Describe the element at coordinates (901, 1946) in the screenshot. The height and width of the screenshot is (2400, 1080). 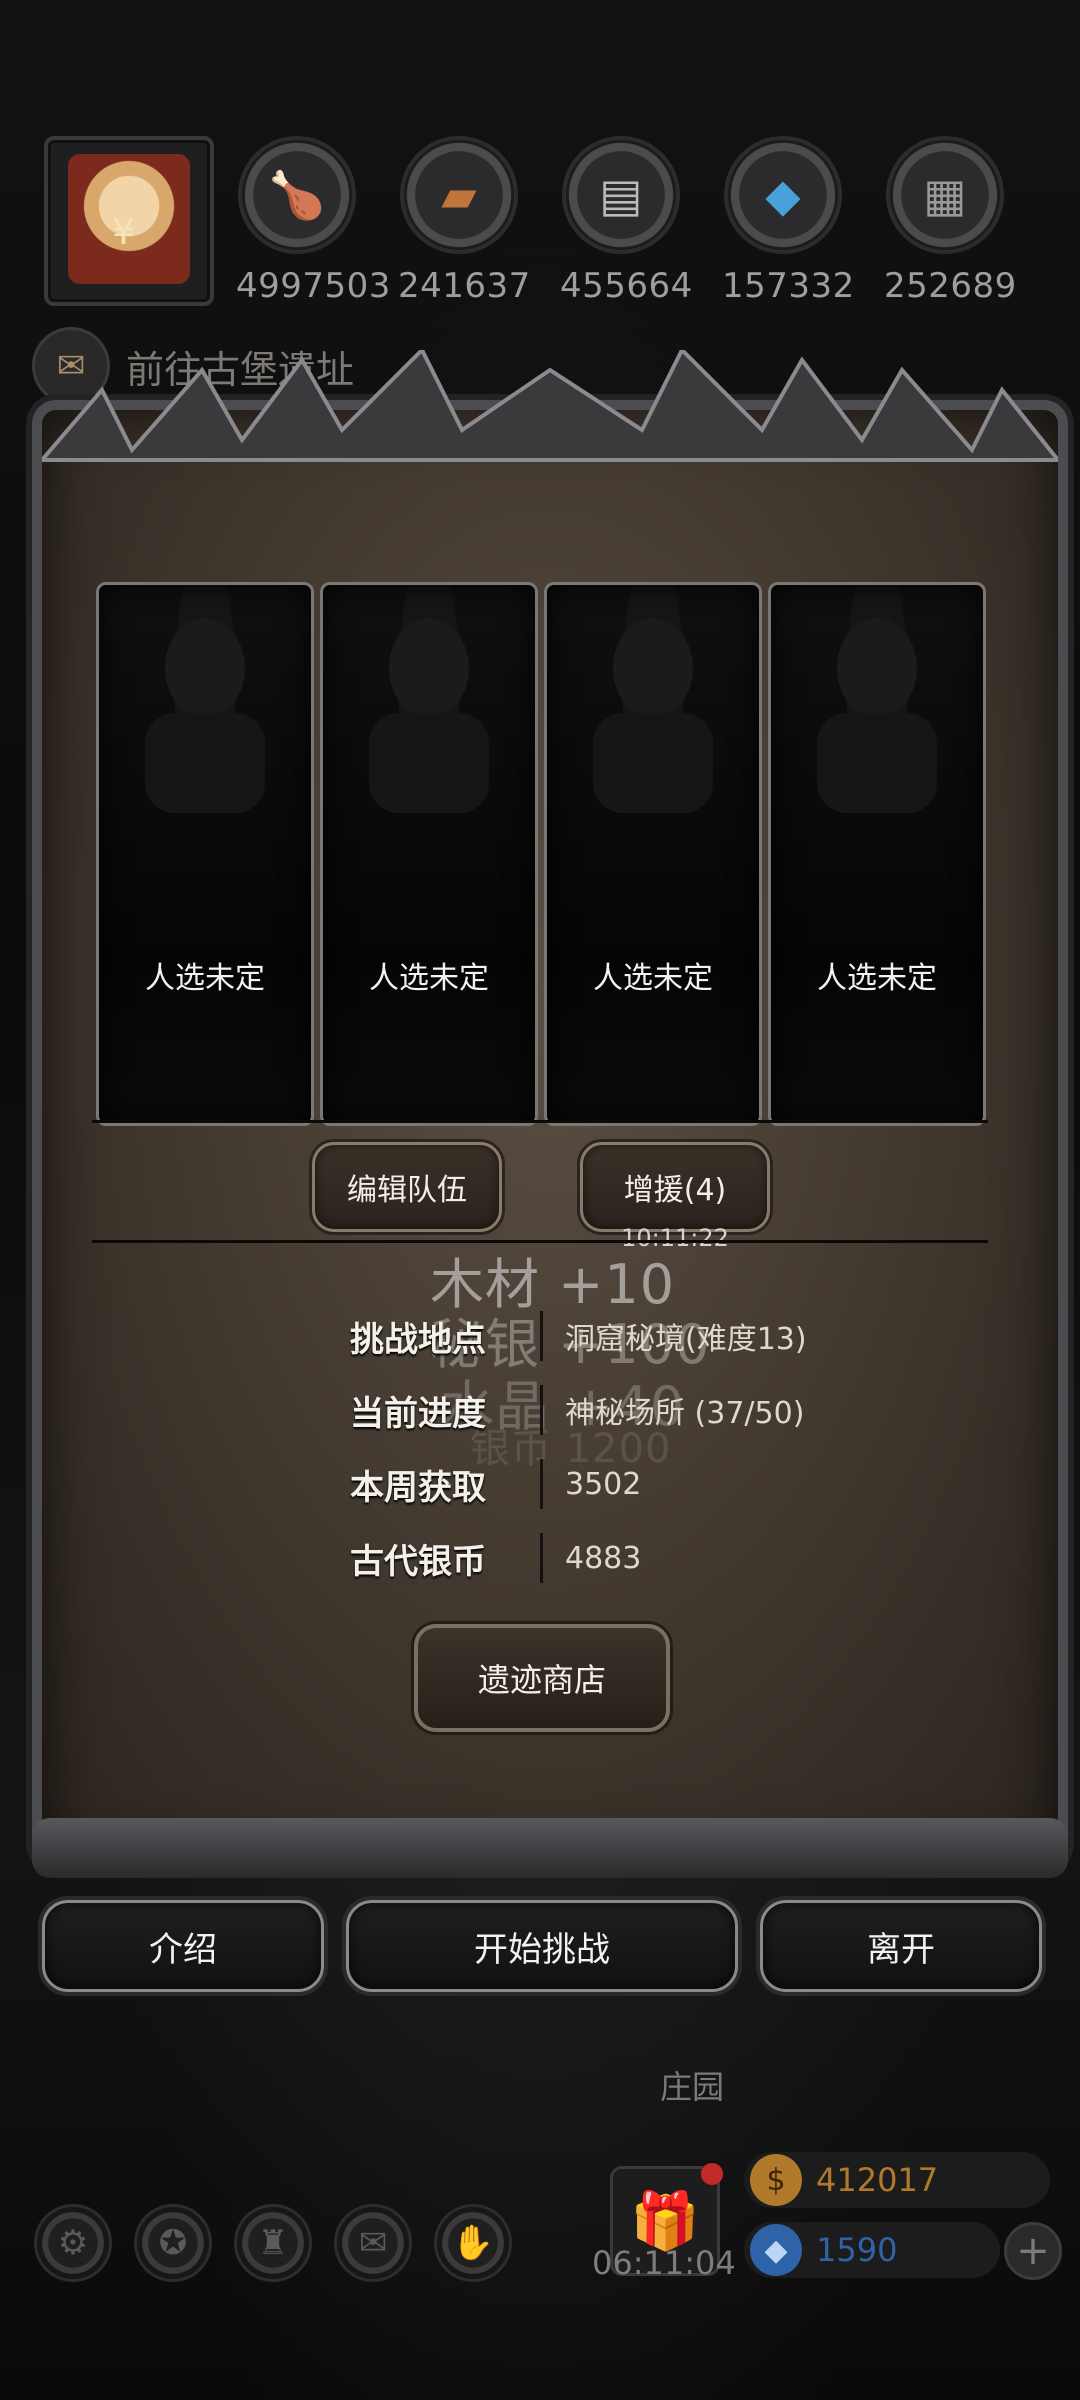
I see `leave-button: 离开` at that location.